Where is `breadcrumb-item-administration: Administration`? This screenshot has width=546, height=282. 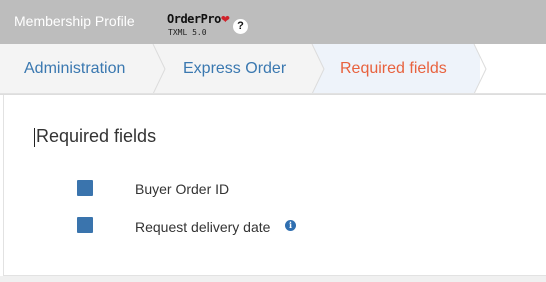 breadcrumb-item-administration: Administration is located at coordinates (74, 69).